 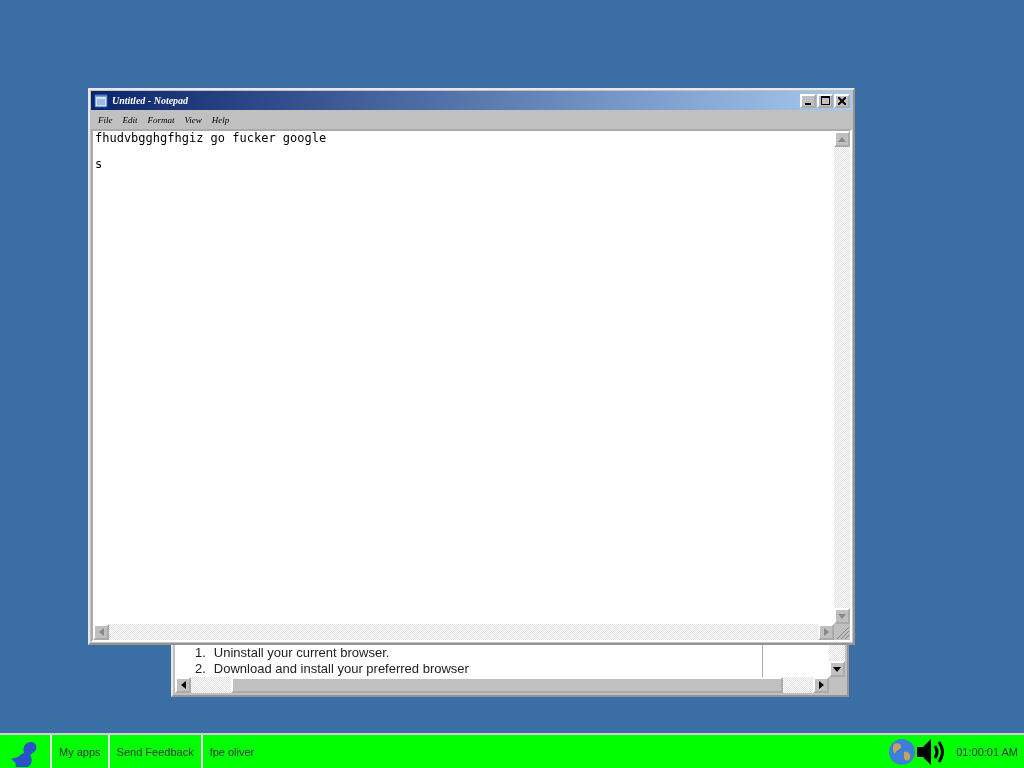 What do you see at coordinates (507, 685) in the screenshot?
I see `scrollbar-thumb` at bounding box center [507, 685].